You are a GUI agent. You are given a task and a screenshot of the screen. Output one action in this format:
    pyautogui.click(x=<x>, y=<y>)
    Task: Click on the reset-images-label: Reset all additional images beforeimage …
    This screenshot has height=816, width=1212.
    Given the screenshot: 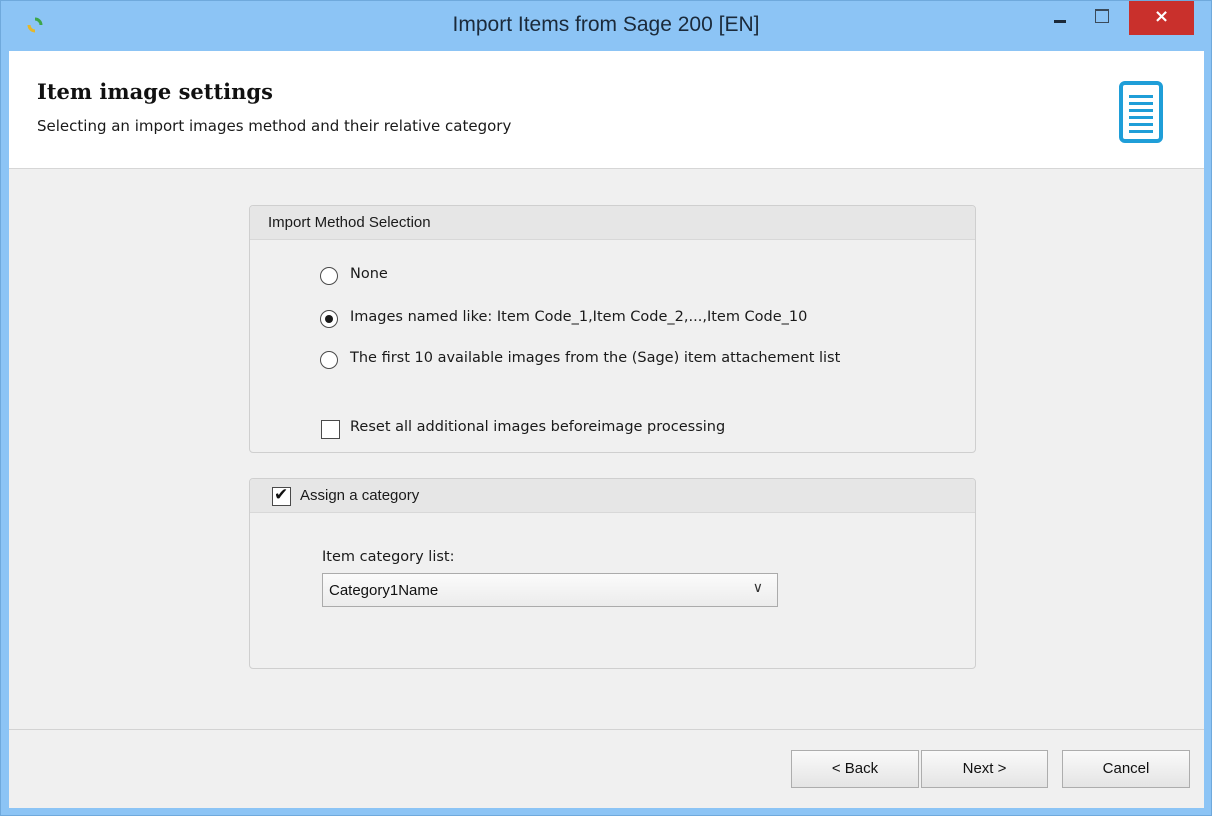 What is the action you would take?
    pyautogui.click(x=537, y=427)
    